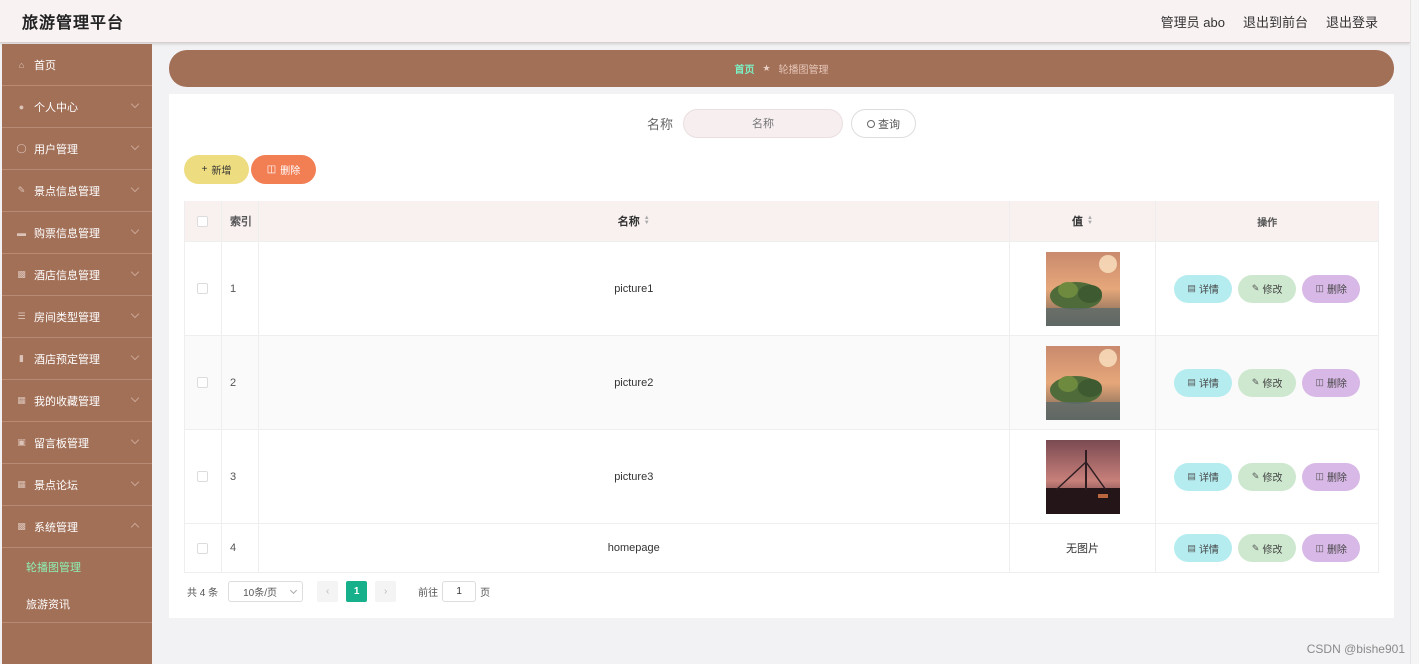 This screenshot has height=664, width=1419. What do you see at coordinates (67, 317) in the screenshot?
I see `sidebar-item-label: 房间类型管理` at bounding box center [67, 317].